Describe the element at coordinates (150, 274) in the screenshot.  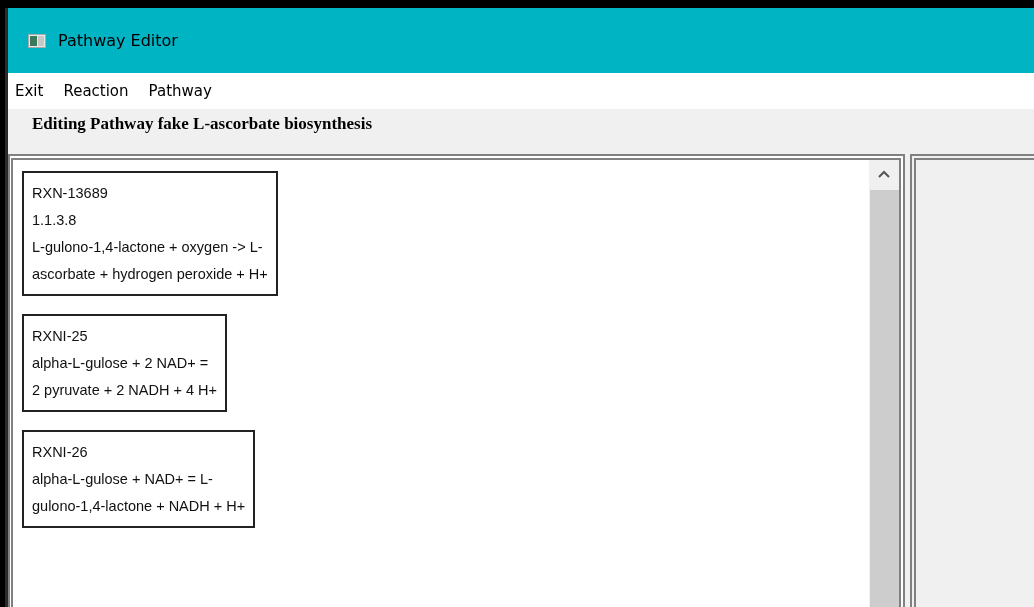
I see `reaction-text: ascorbate + hydrogen peroxide + H+` at that location.